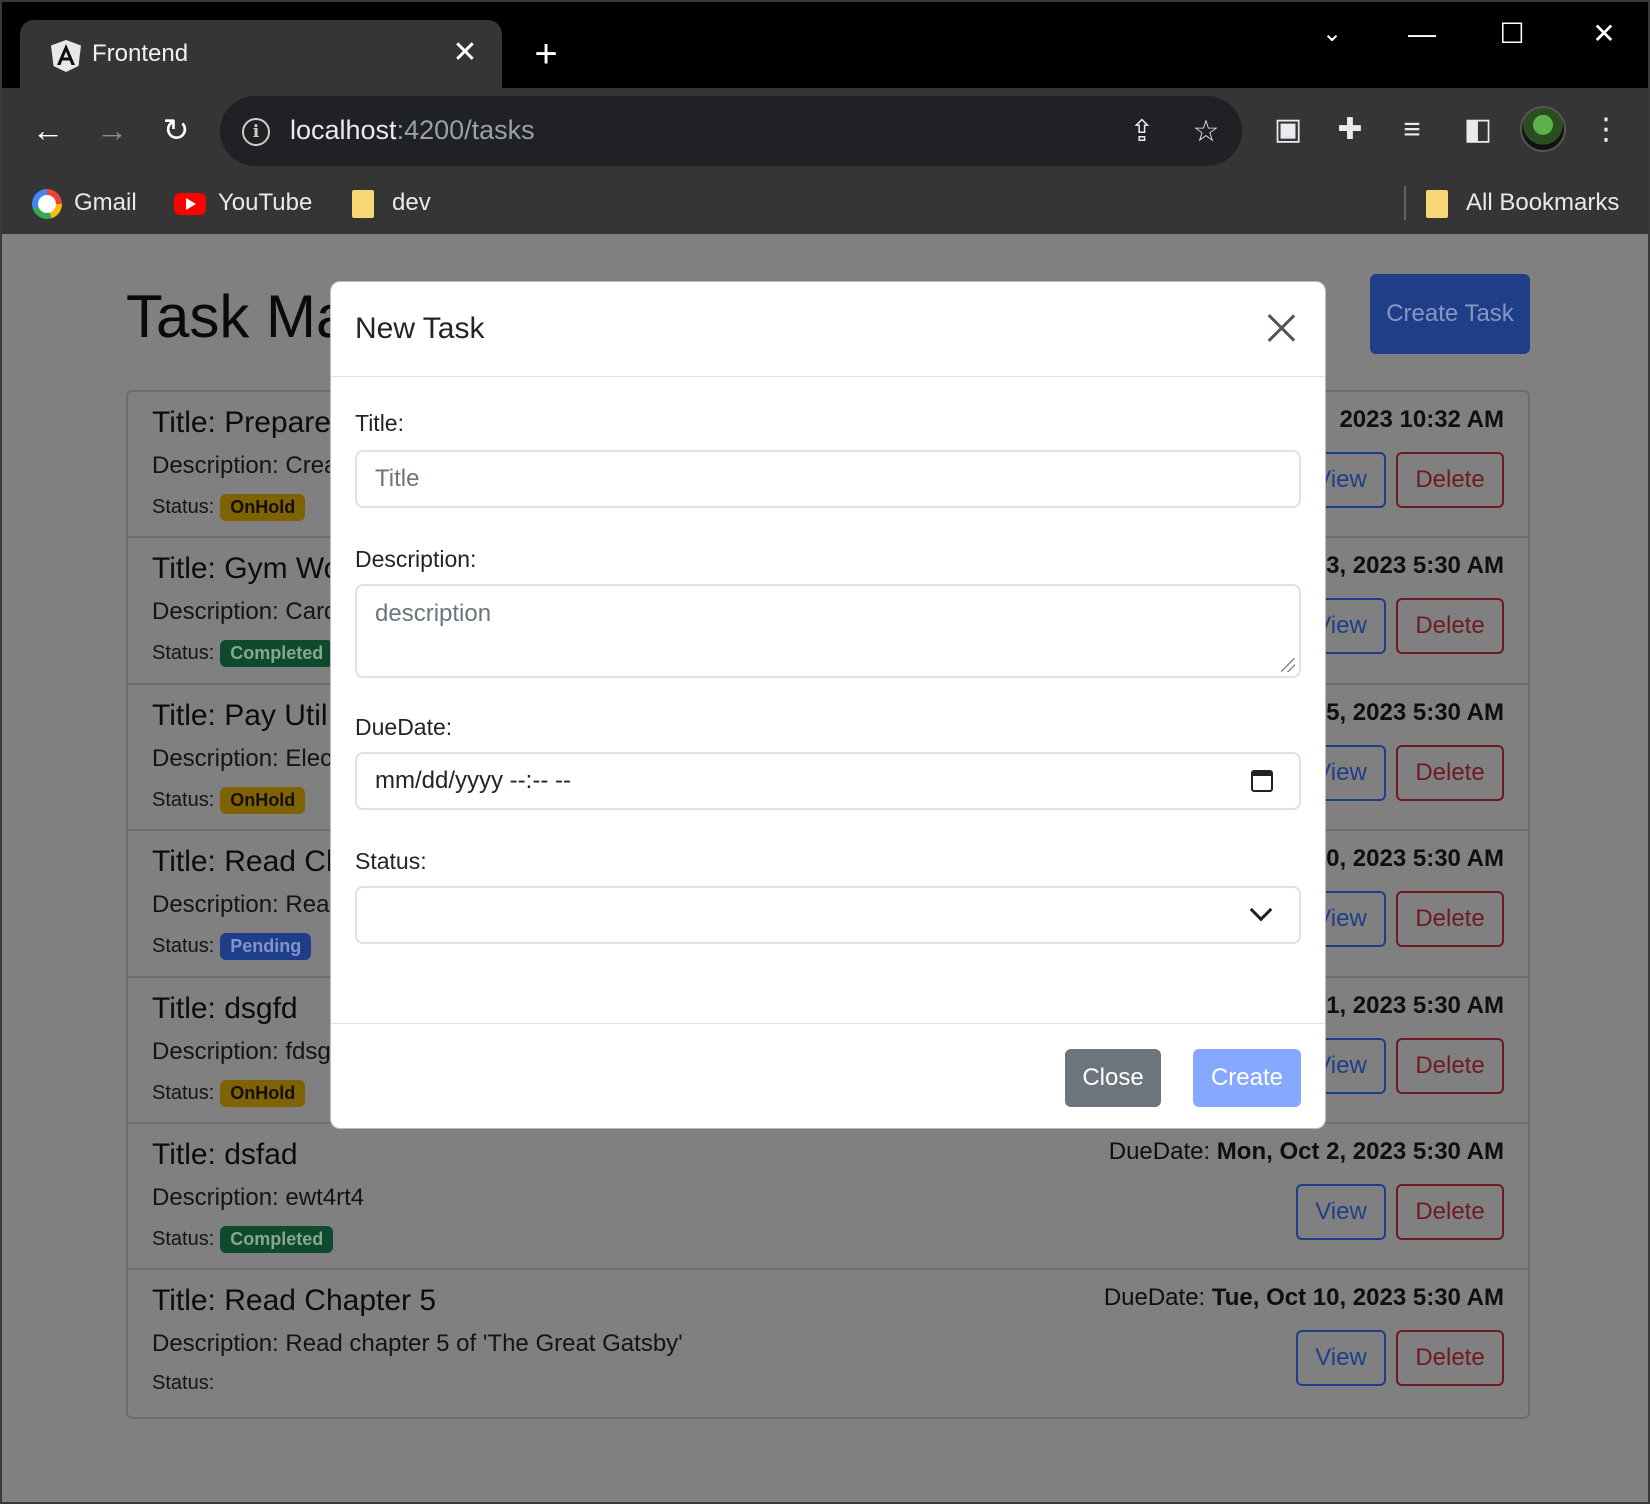  What do you see at coordinates (294, 1301) in the screenshot?
I see `task-title: Title: Read Chapter 5` at bounding box center [294, 1301].